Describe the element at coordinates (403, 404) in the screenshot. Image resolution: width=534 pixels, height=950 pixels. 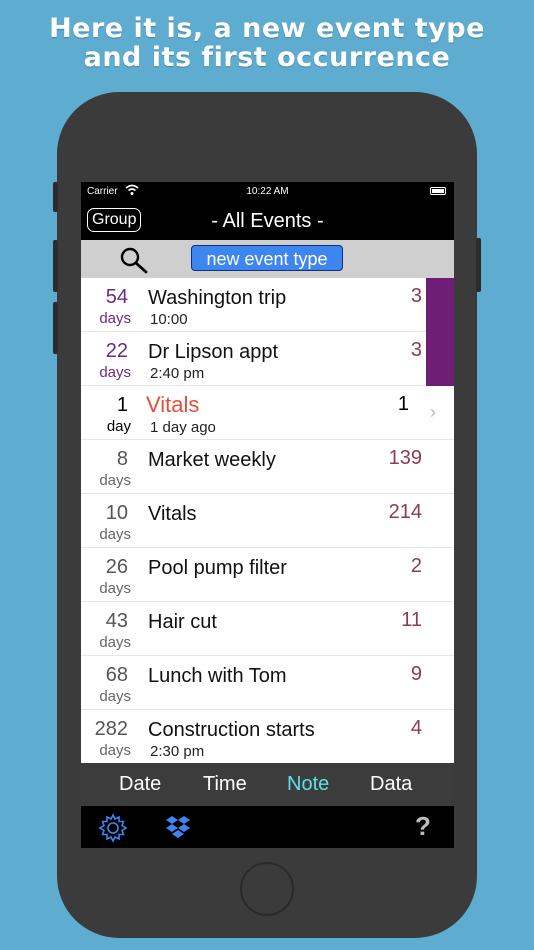
I see `occurrence-count: 1` at that location.